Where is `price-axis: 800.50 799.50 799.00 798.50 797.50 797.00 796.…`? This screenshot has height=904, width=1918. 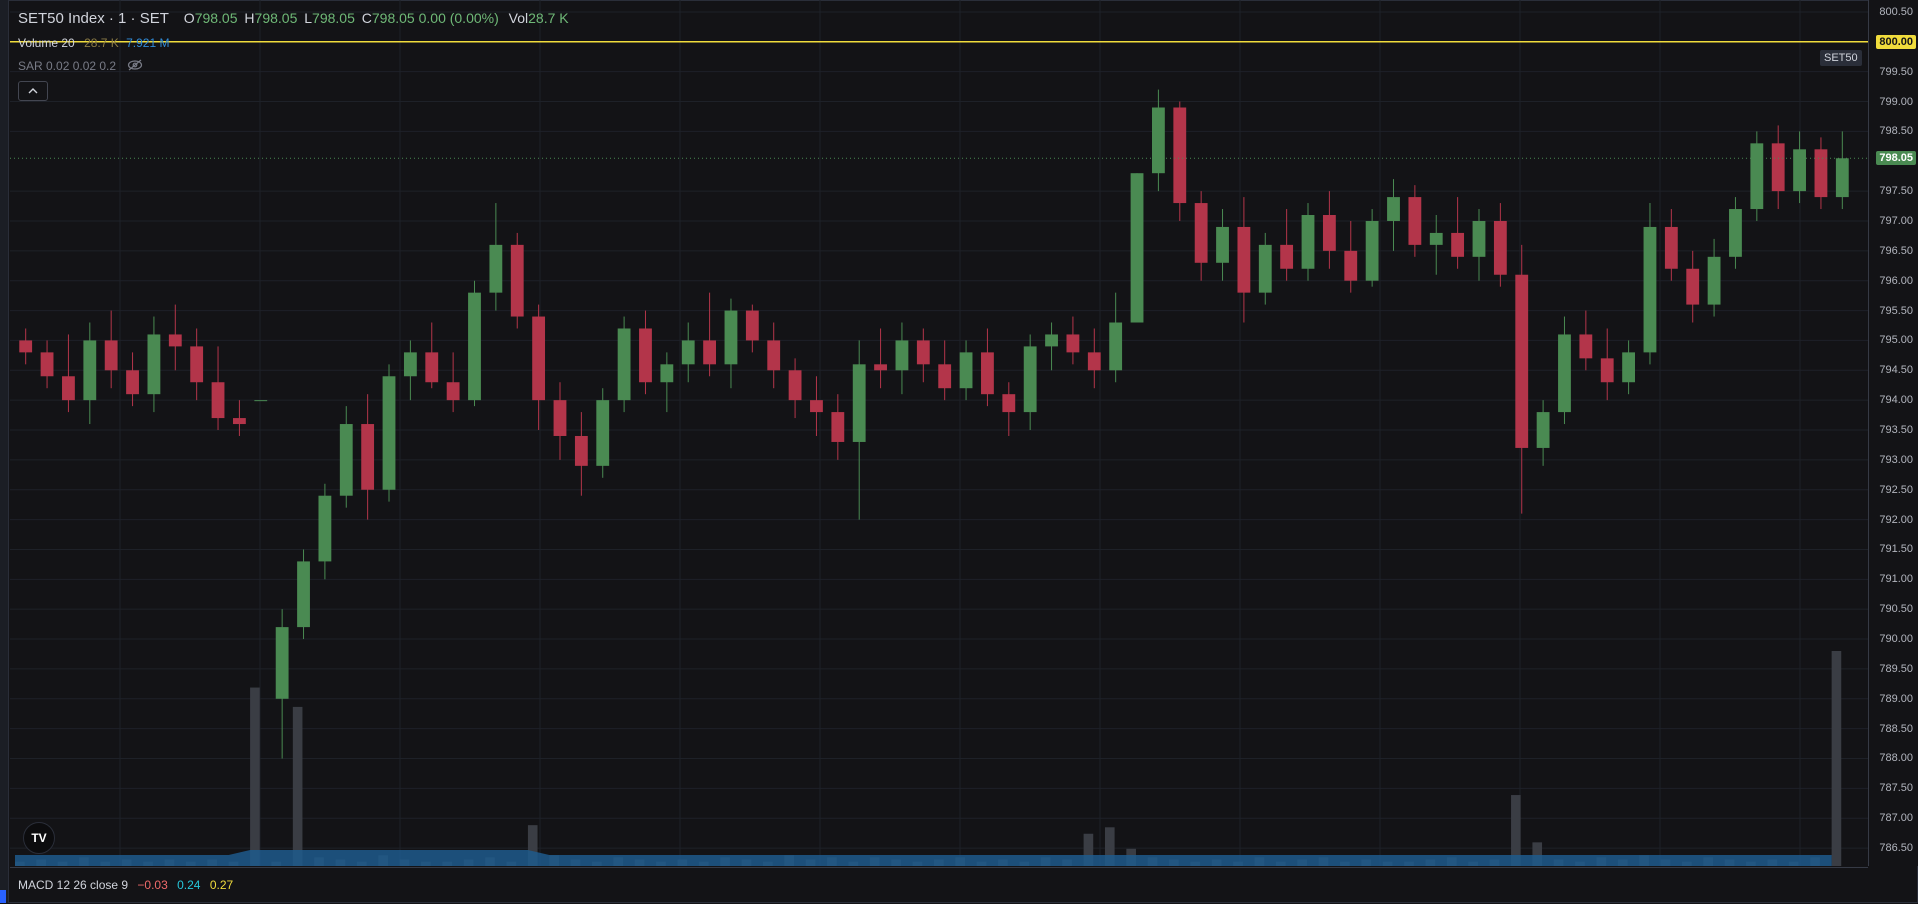
price-axis: 800.50 799.50 799.00 798.50 797.50 797.00 796.… is located at coordinates (1893, 433).